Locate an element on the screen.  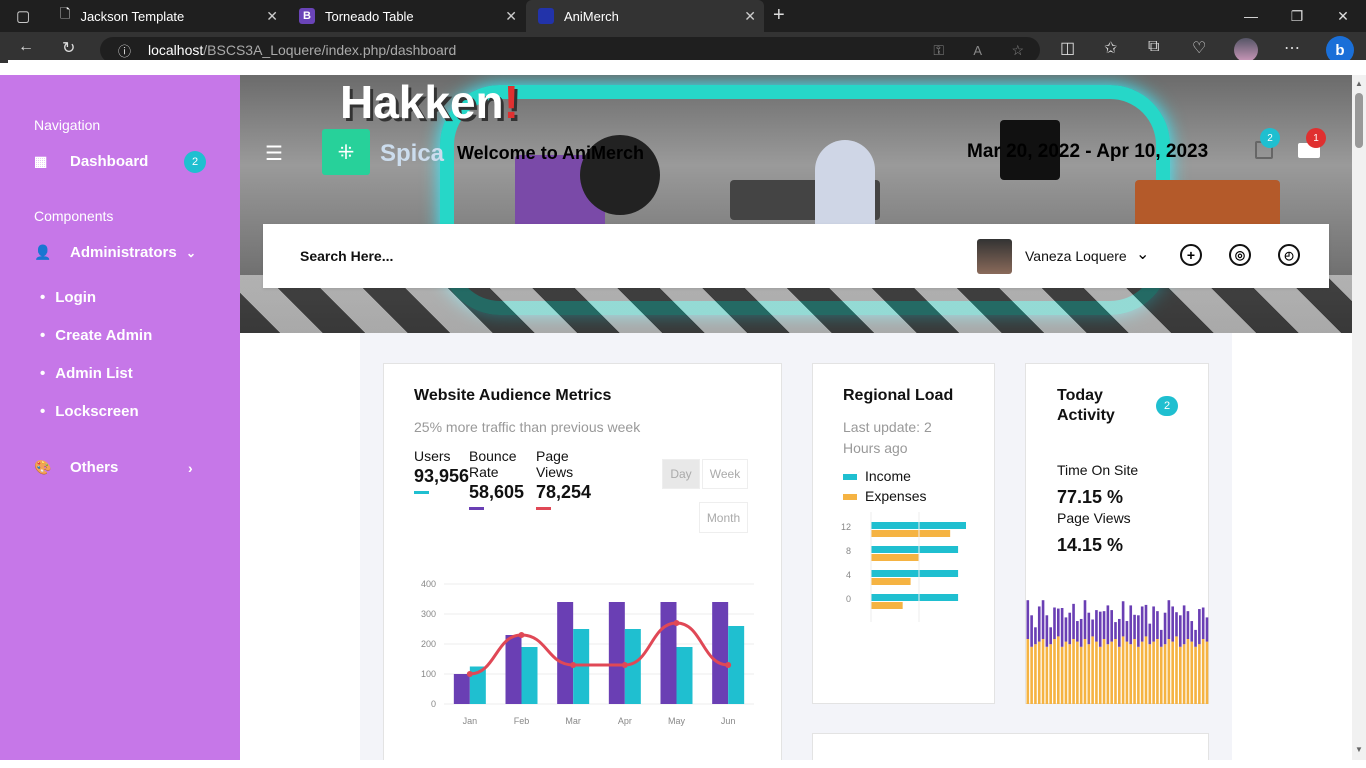
avatar is located at coordinates (994, 256).